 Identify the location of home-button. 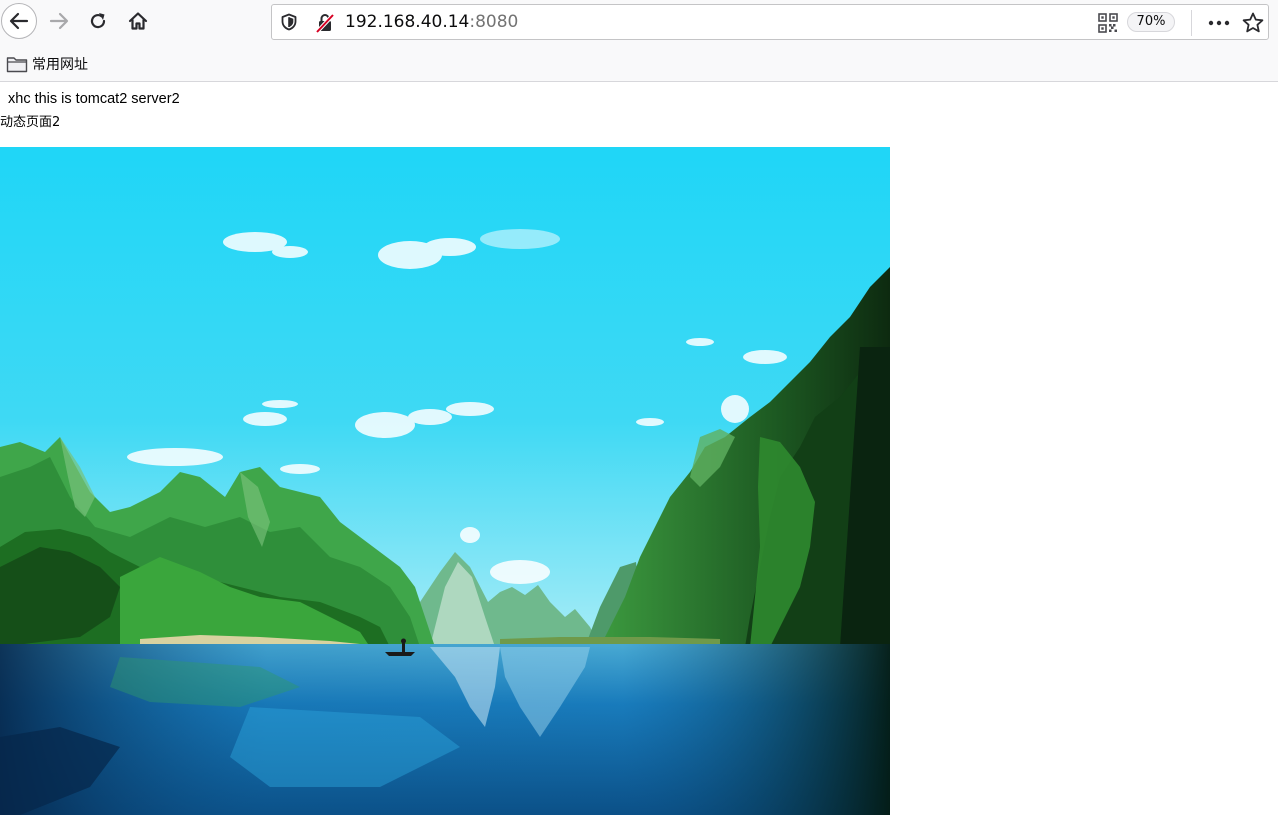
(138, 21).